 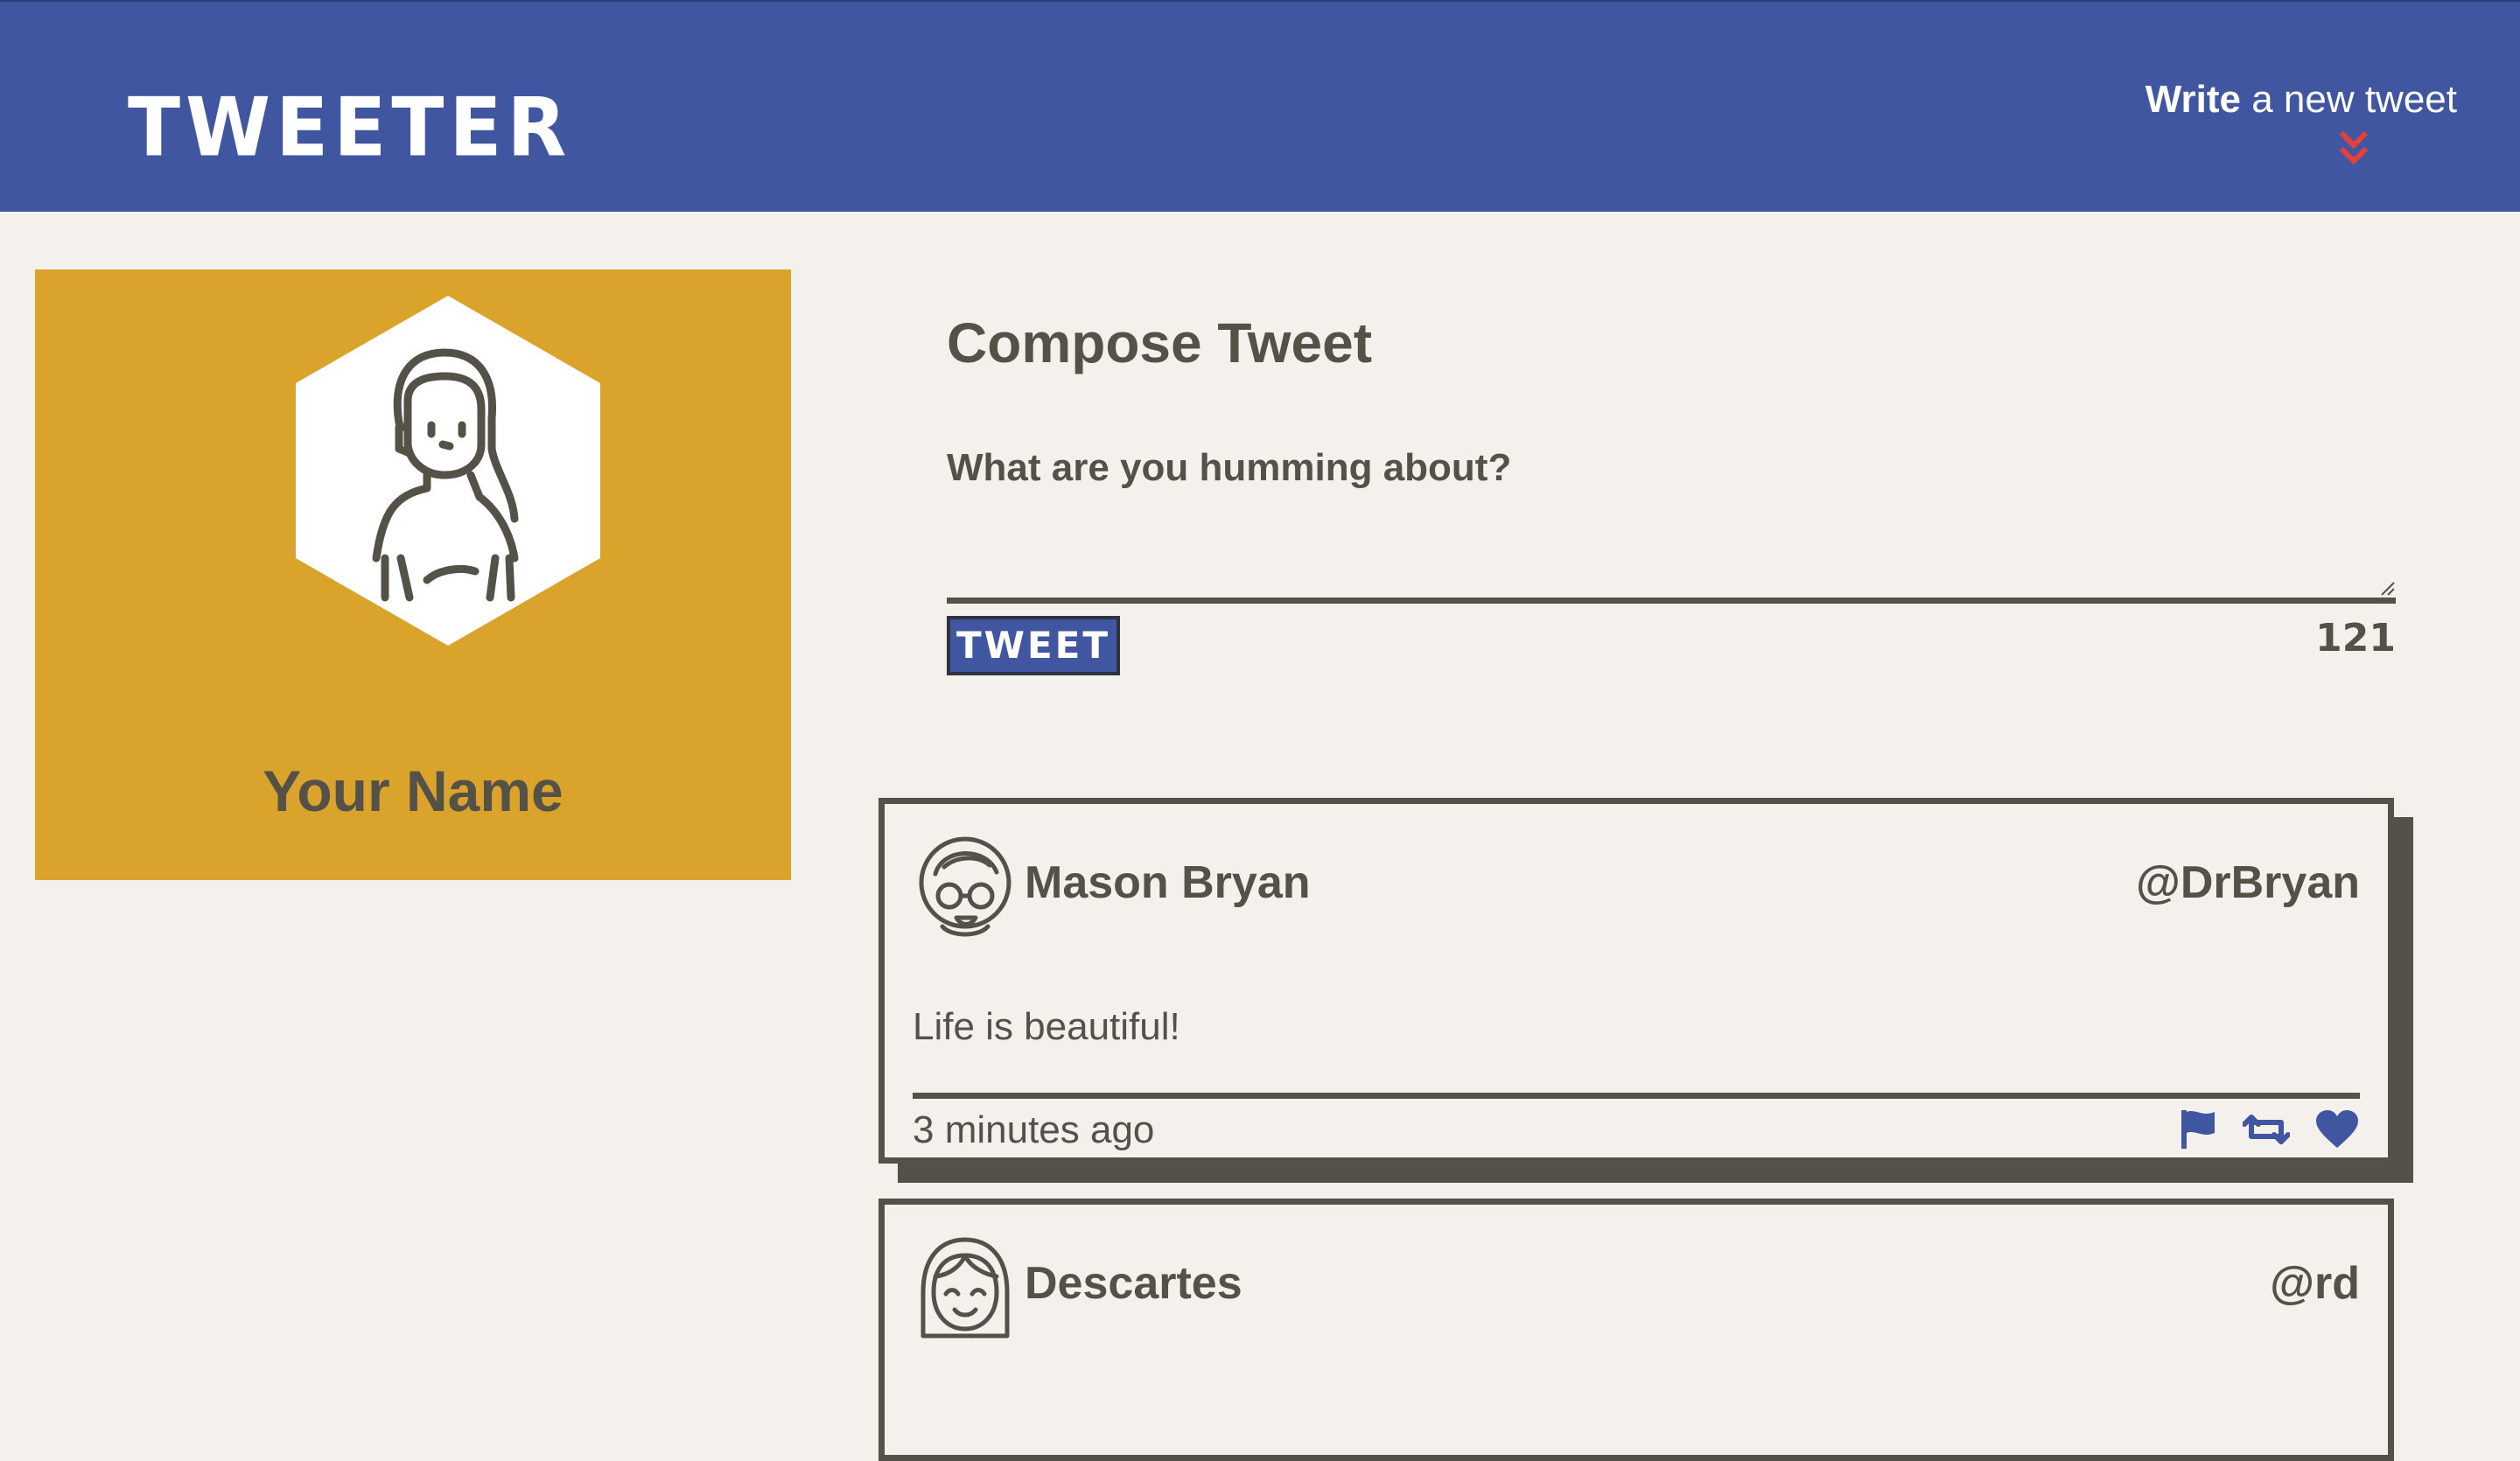 What do you see at coordinates (2301, 121) in the screenshot?
I see `write-new-tweet-link: Write a new tweet` at bounding box center [2301, 121].